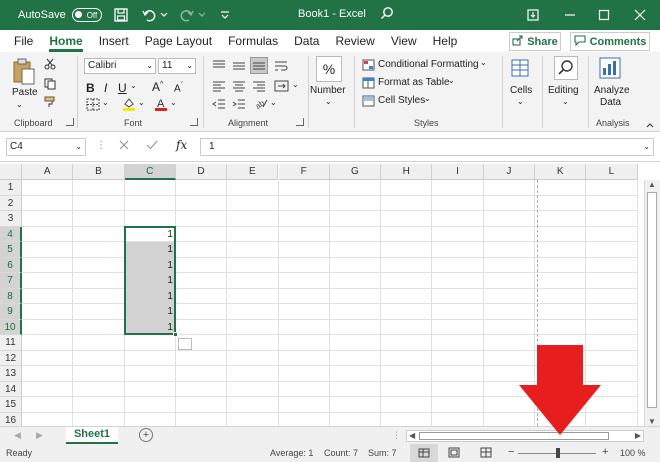 This screenshot has width=660, height=462. What do you see at coordinates (11, 374) in the screenshot?
I see `row-header-13: 13` at bounding box center [11, 374].